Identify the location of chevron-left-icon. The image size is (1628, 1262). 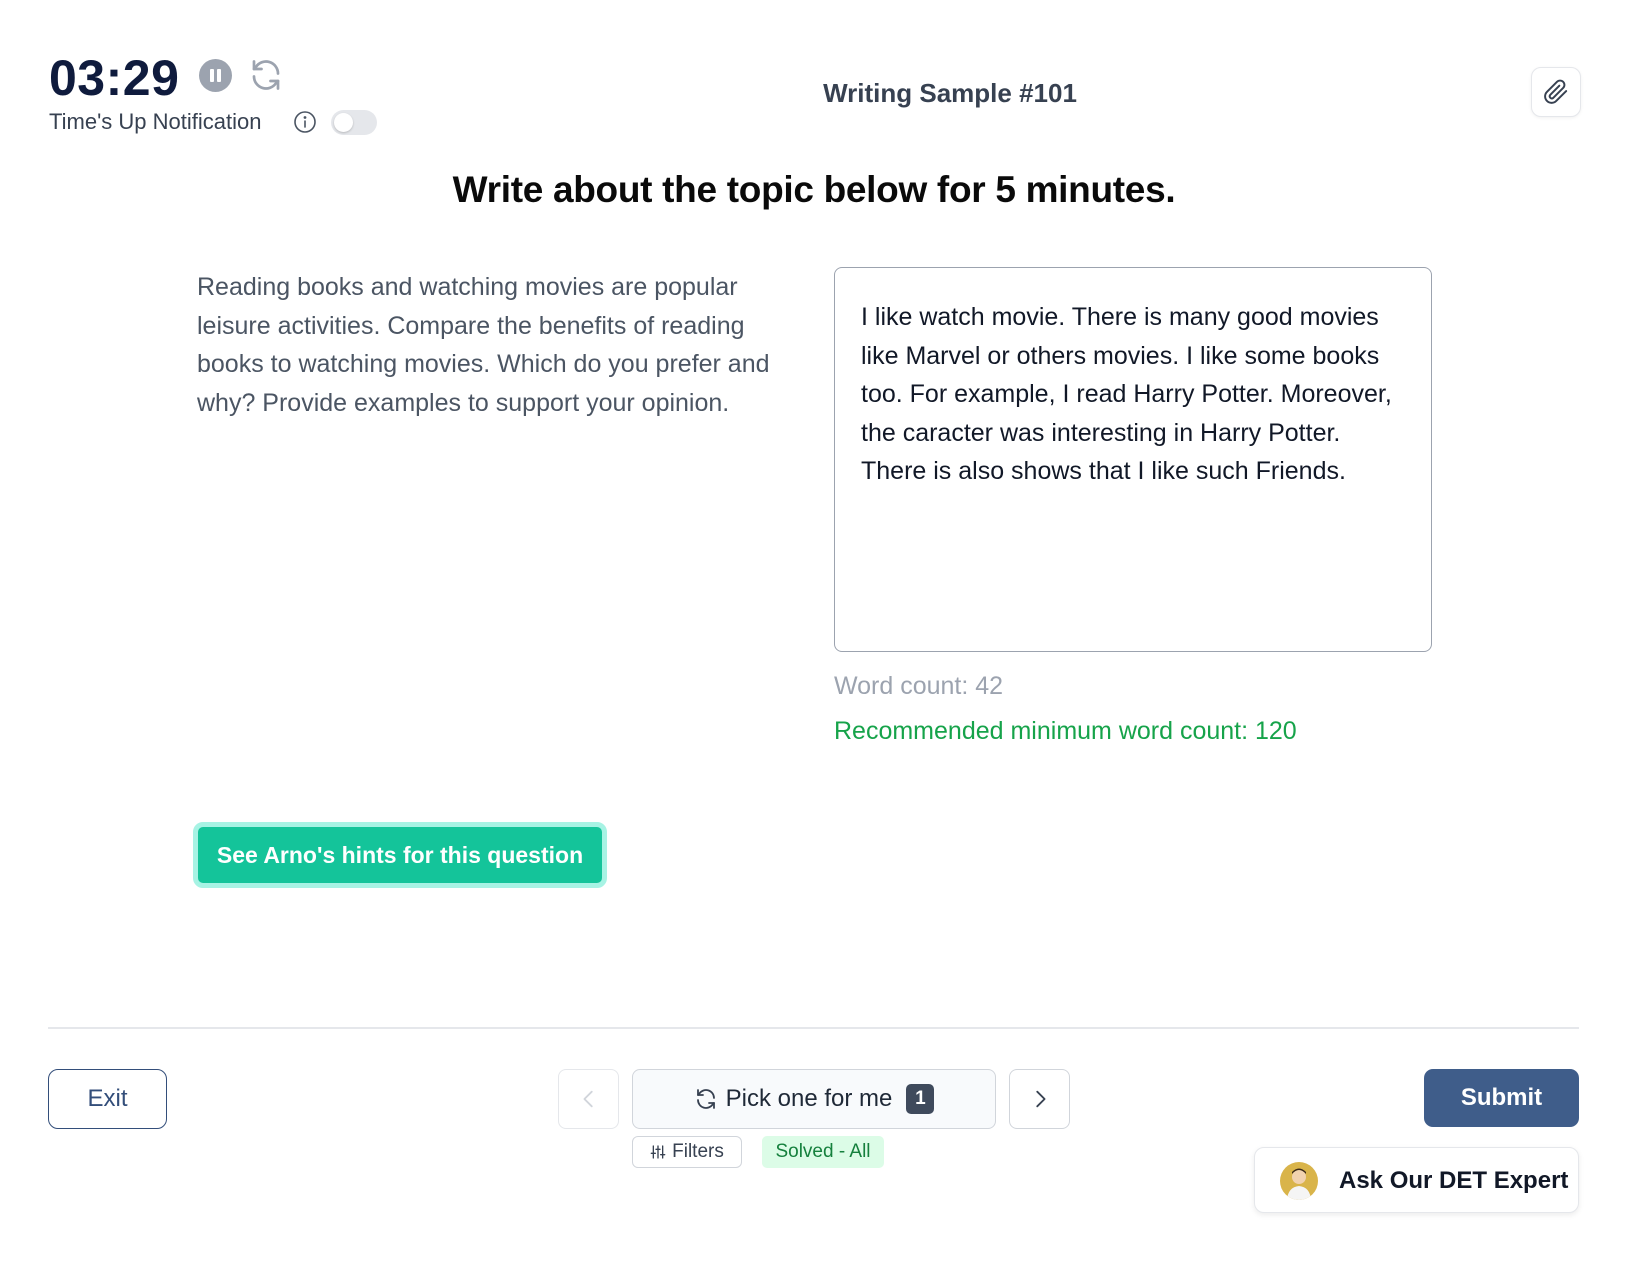
(588, 1099).